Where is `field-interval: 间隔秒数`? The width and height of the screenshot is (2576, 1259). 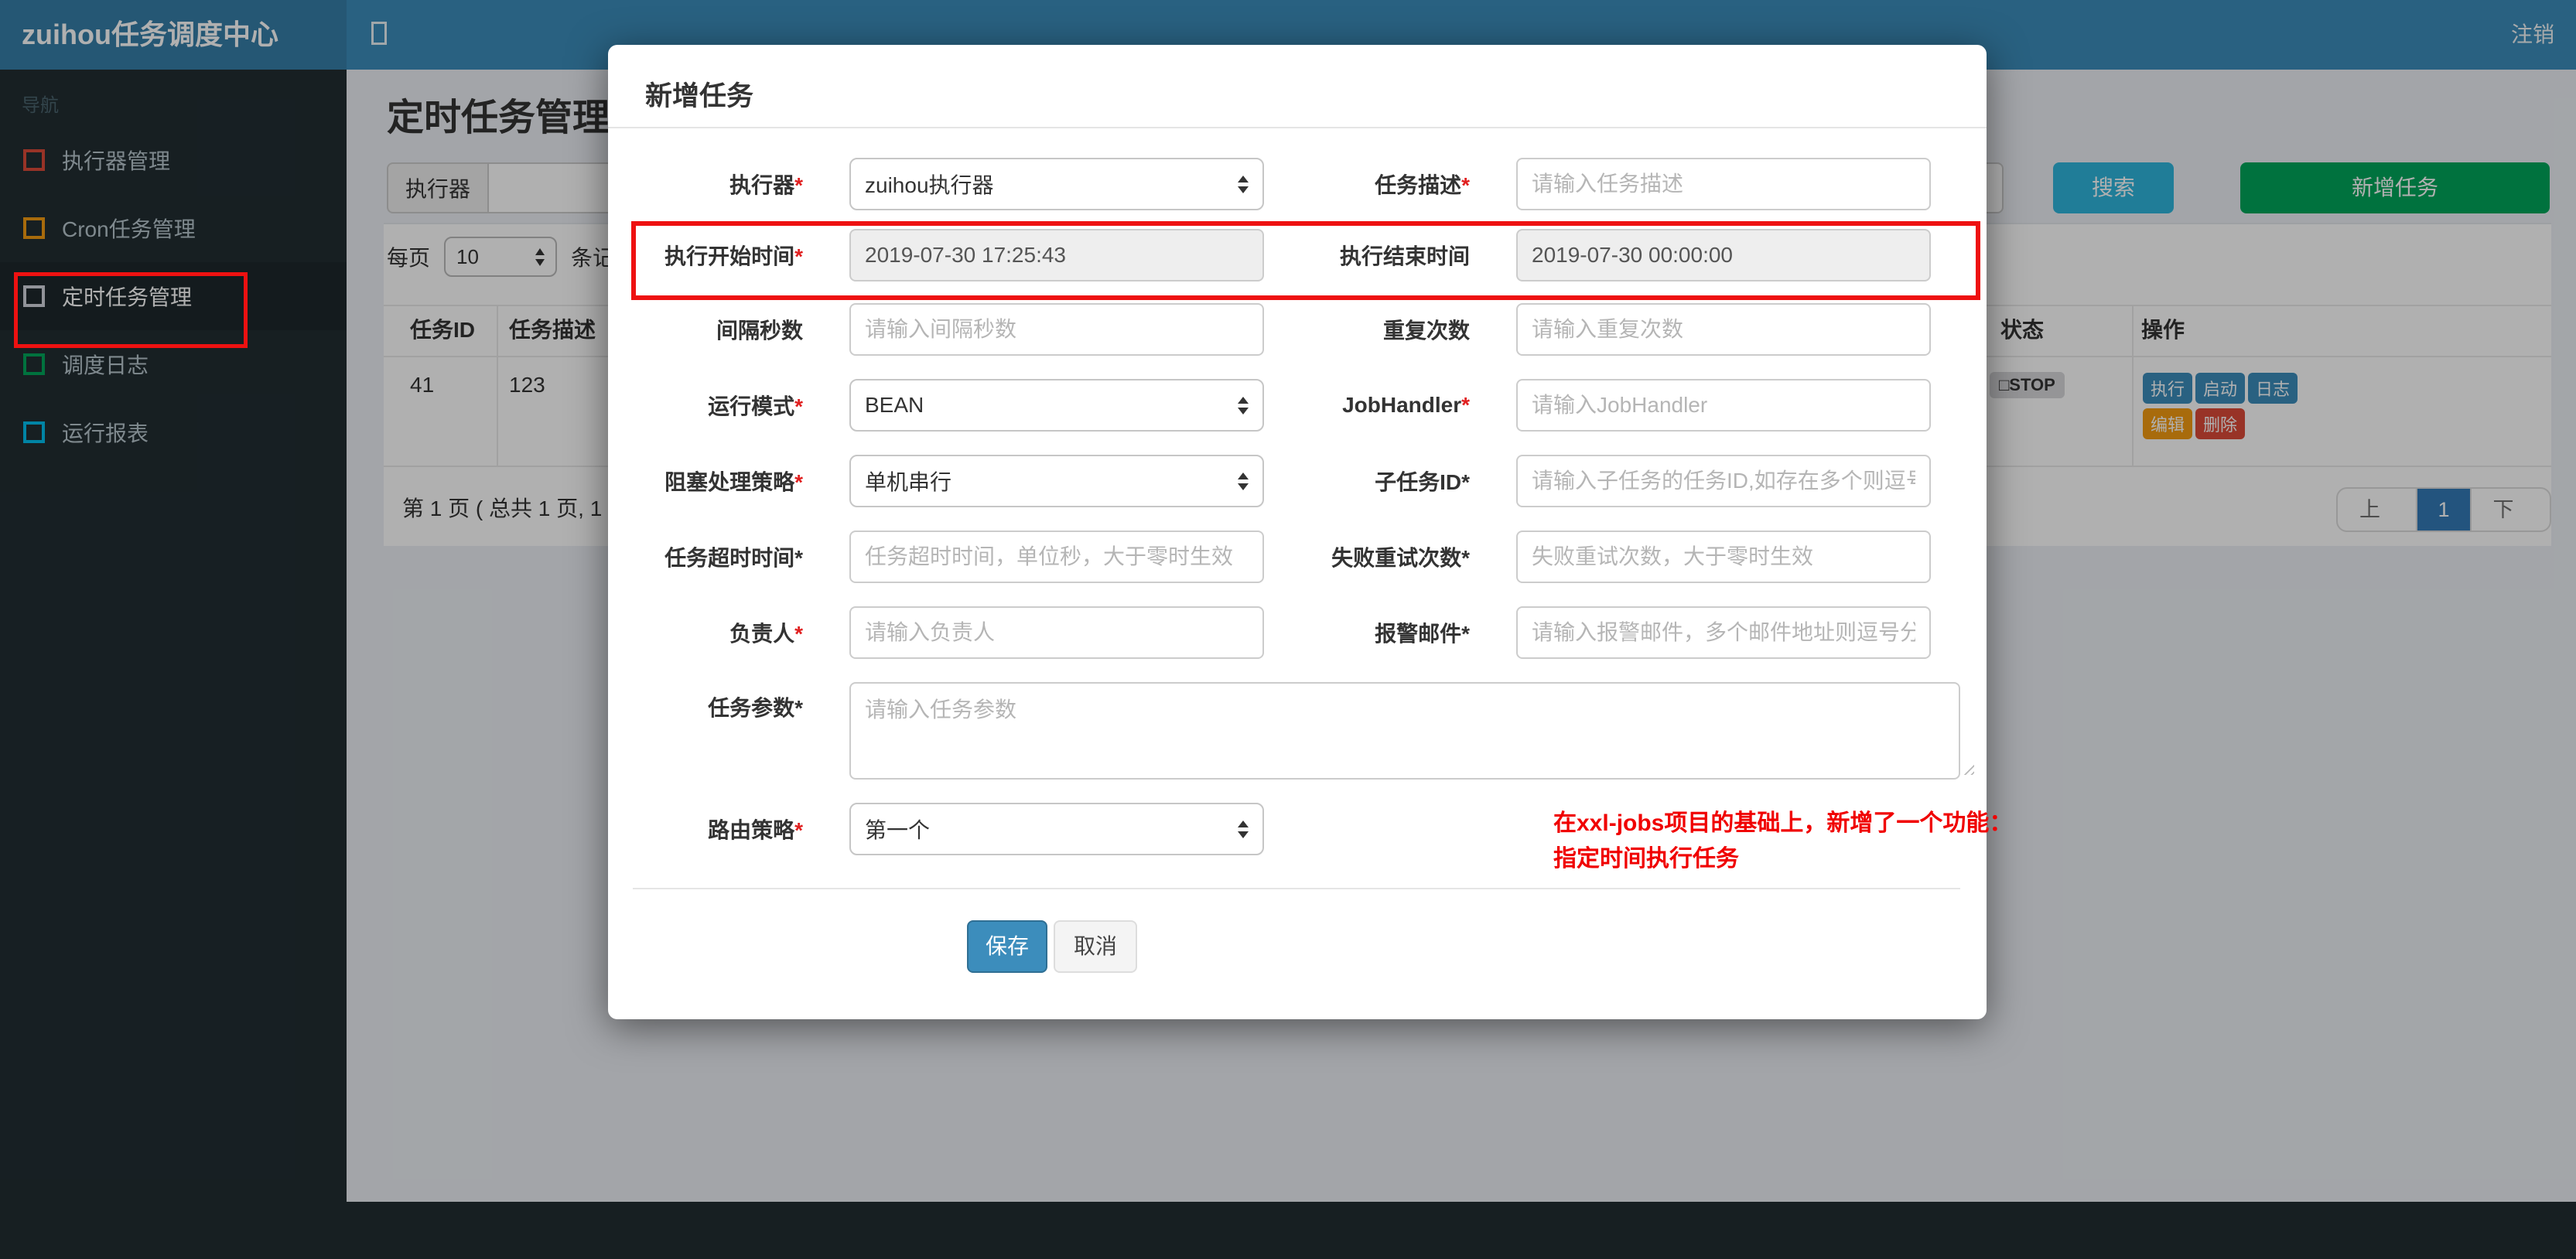 field-interval: 间隔秒数 is located at coordinates (940, 329).